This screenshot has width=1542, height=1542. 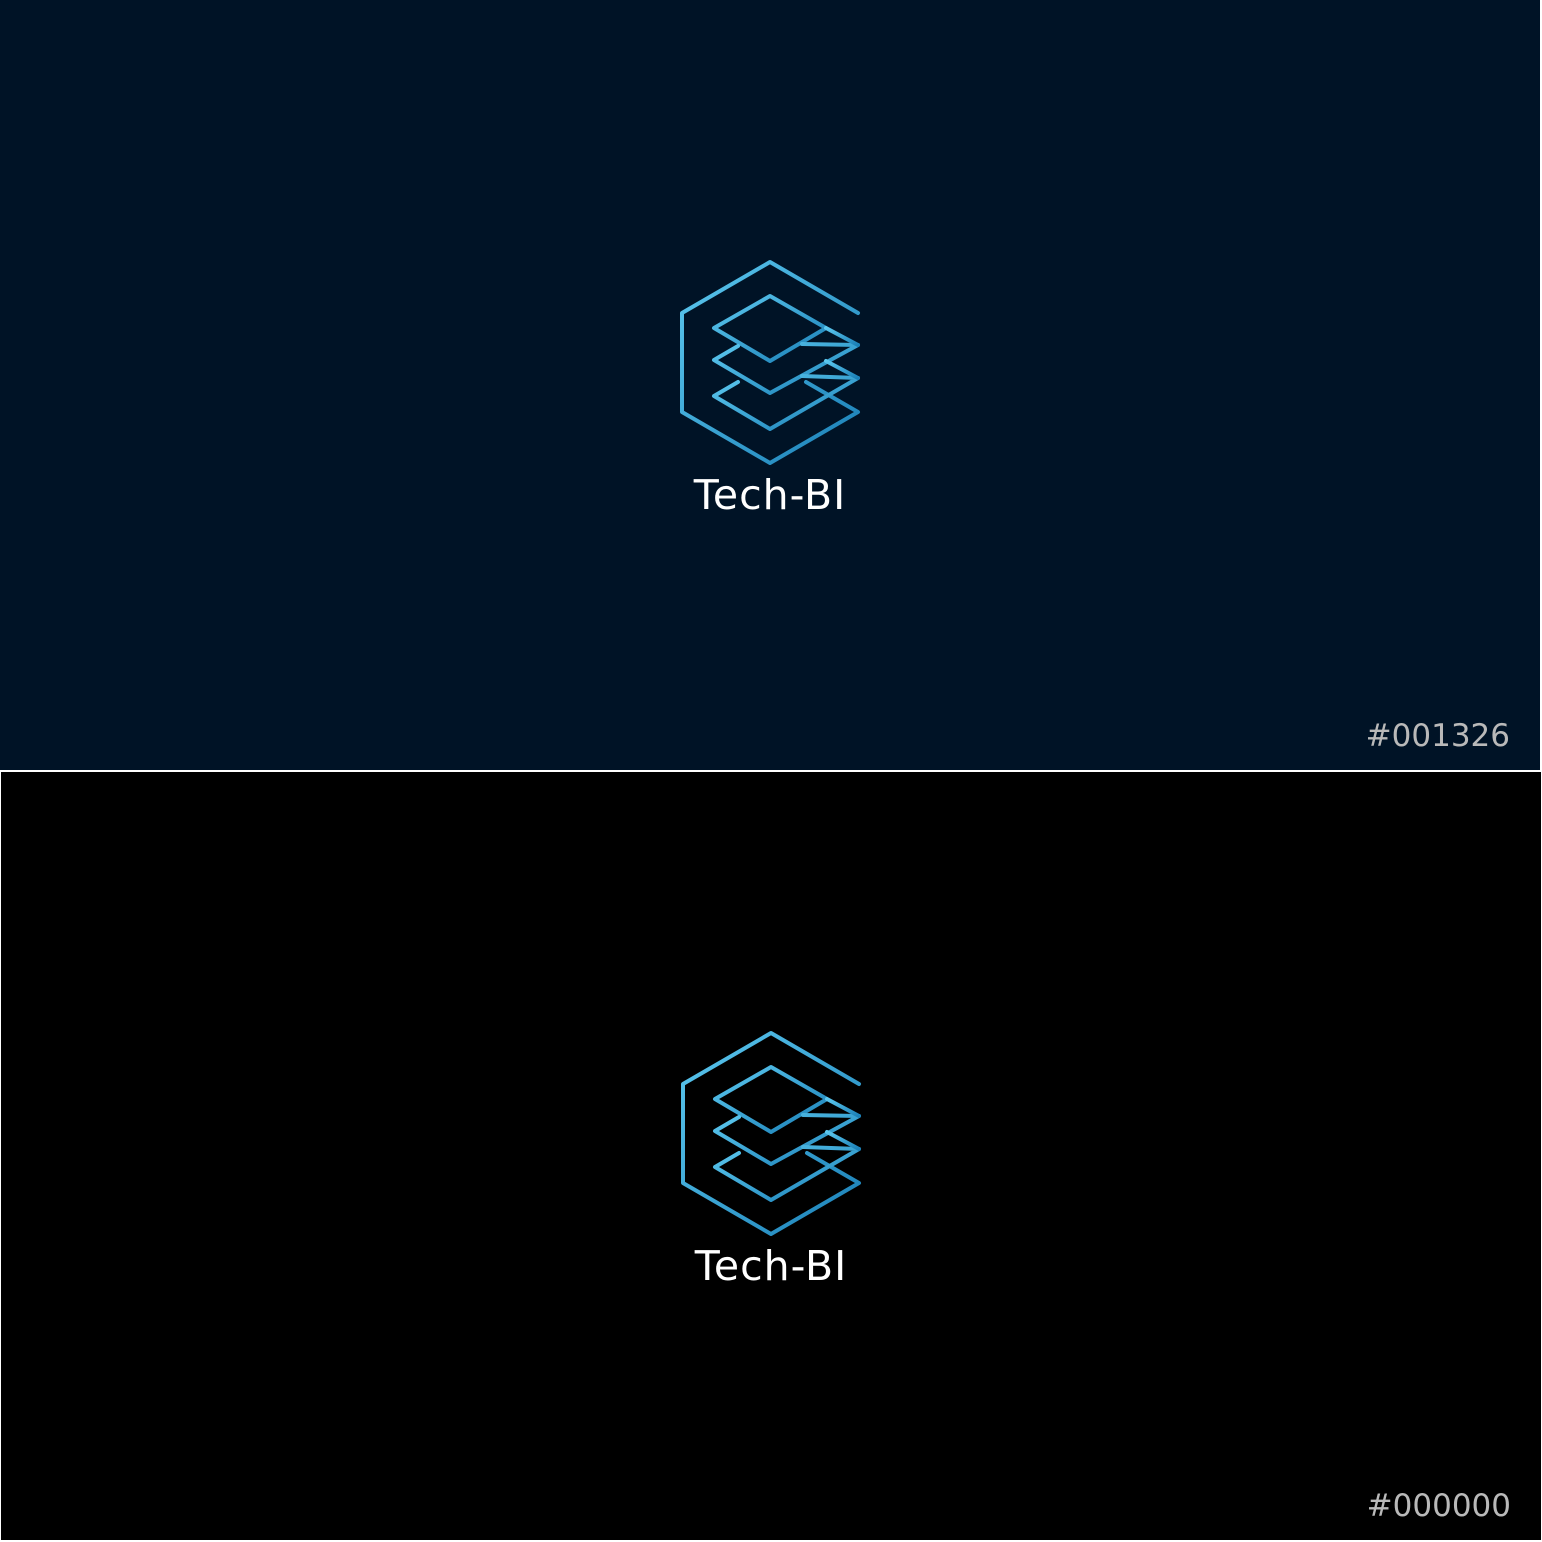 I want to click on color-swatch-label: #001326, so click(x=1437, y=736).